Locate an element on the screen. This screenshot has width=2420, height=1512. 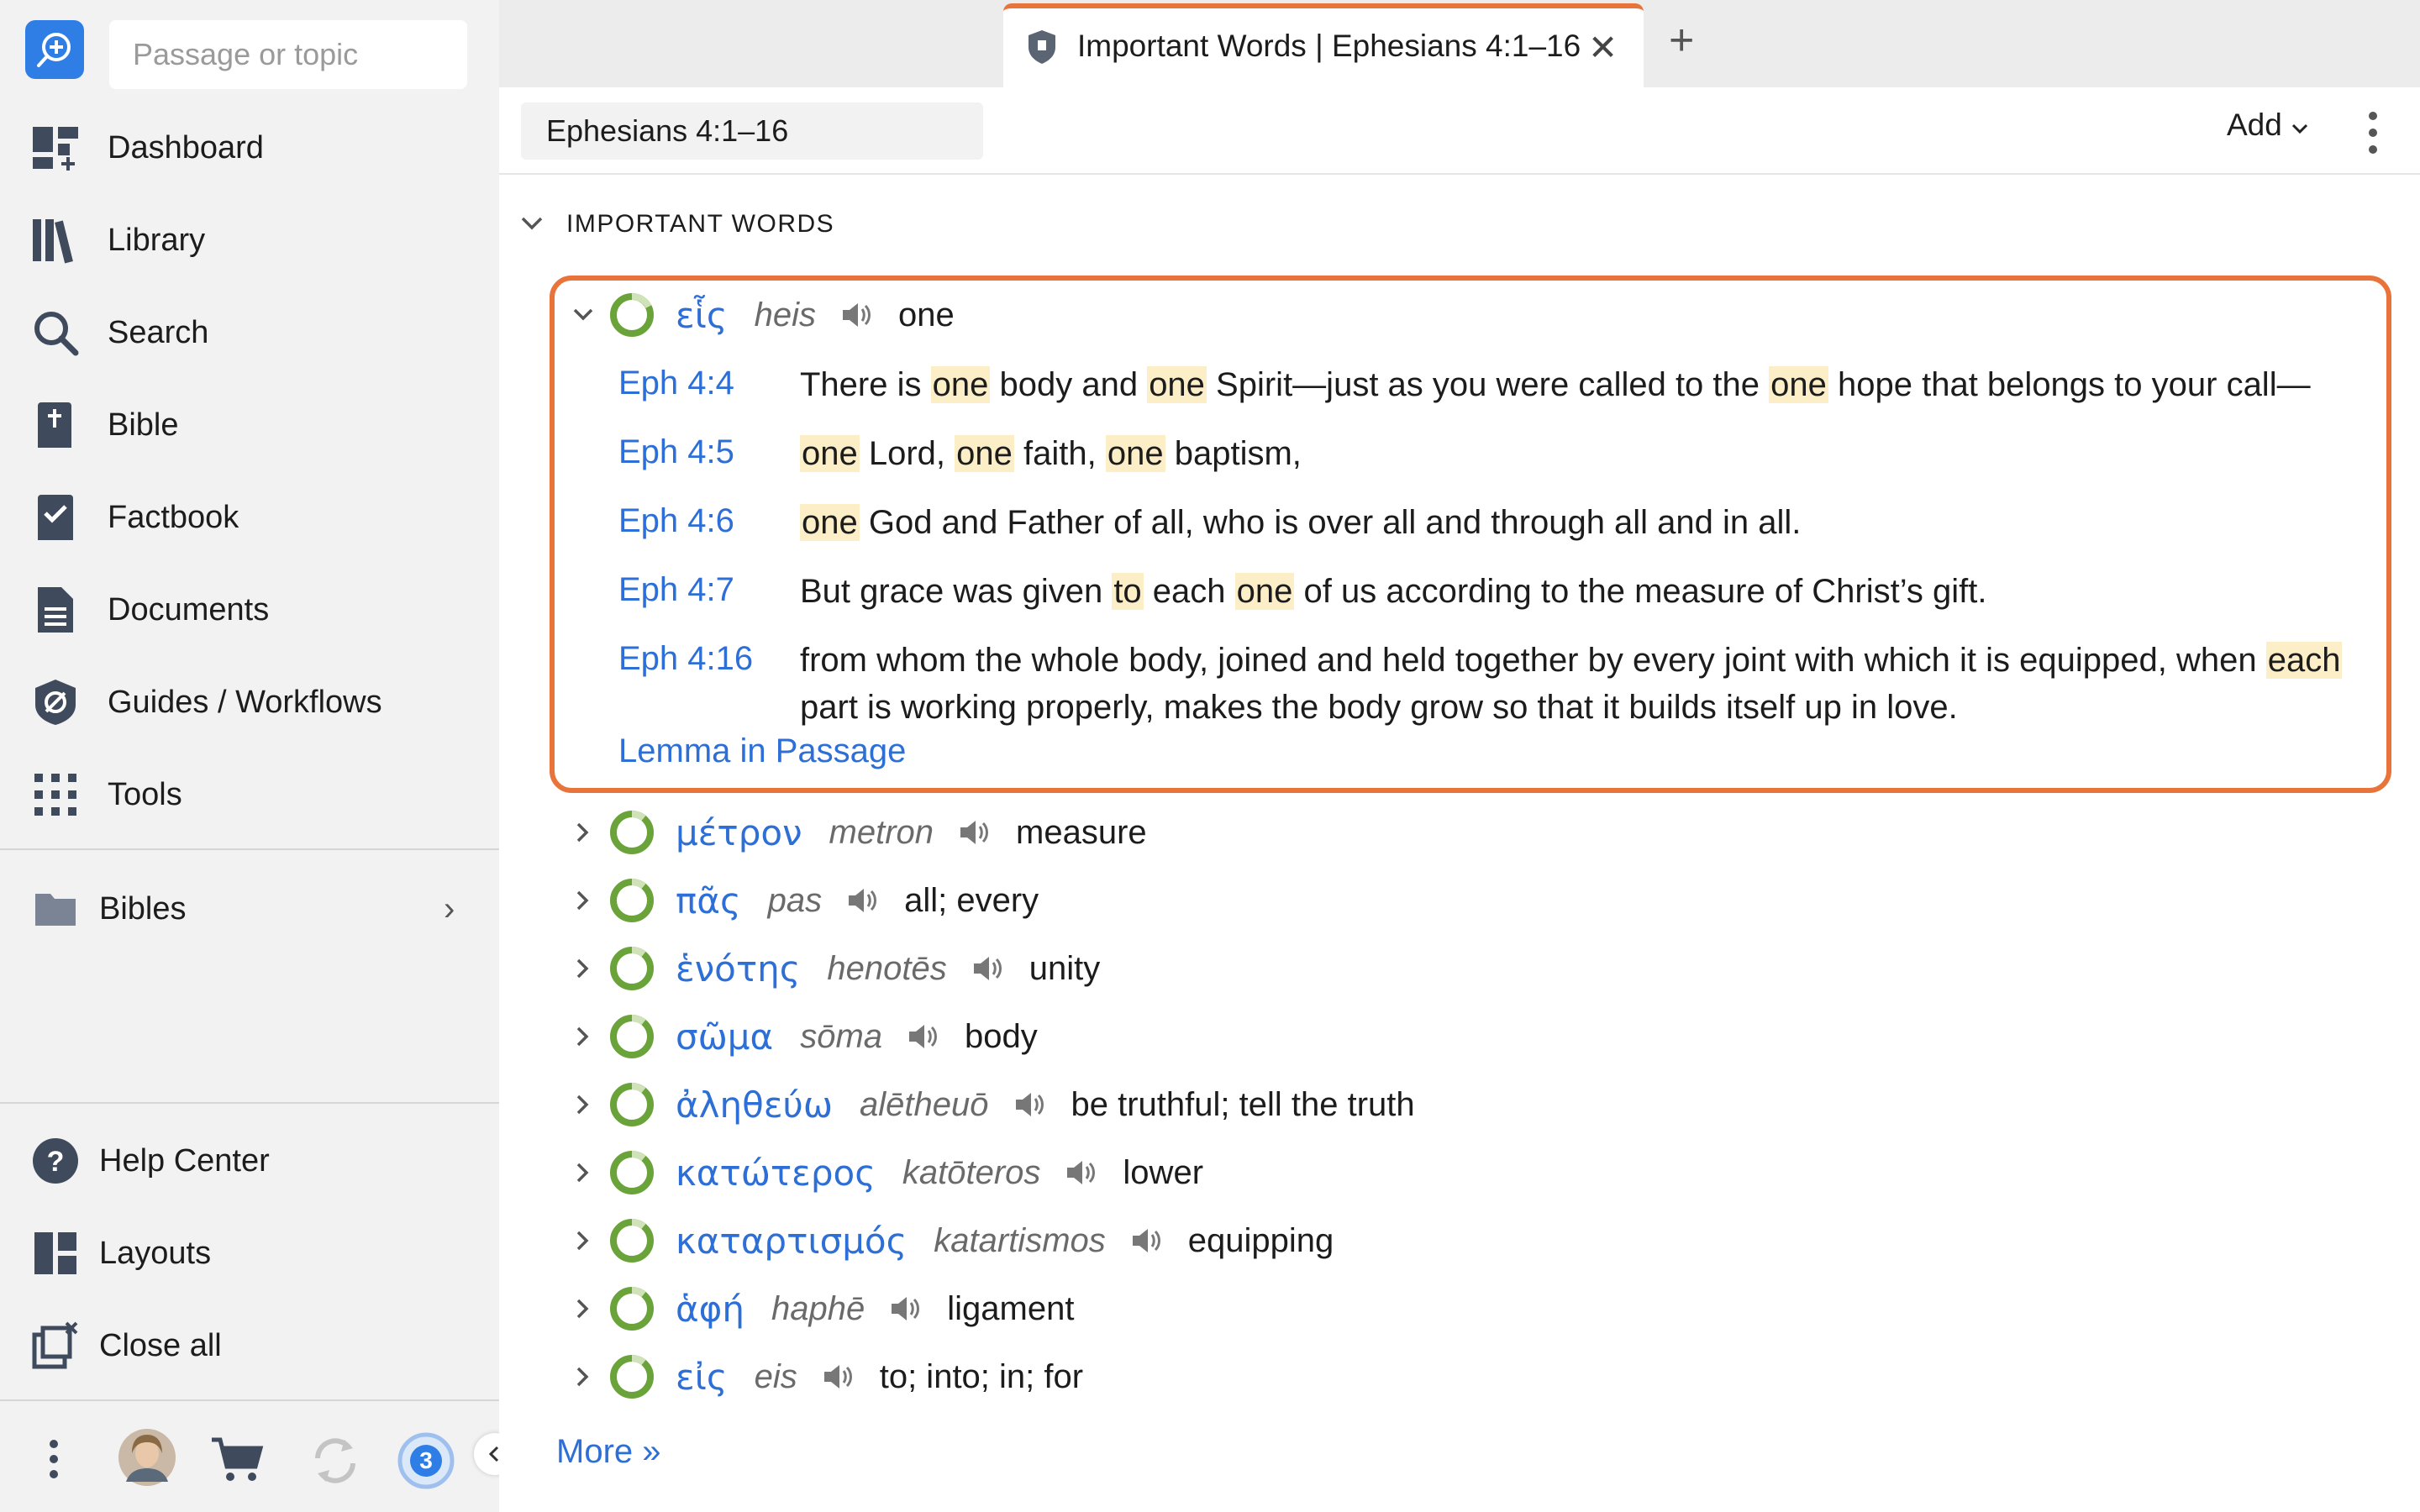
section-collapse-chevron-icon is located at coordinates (531, 223).